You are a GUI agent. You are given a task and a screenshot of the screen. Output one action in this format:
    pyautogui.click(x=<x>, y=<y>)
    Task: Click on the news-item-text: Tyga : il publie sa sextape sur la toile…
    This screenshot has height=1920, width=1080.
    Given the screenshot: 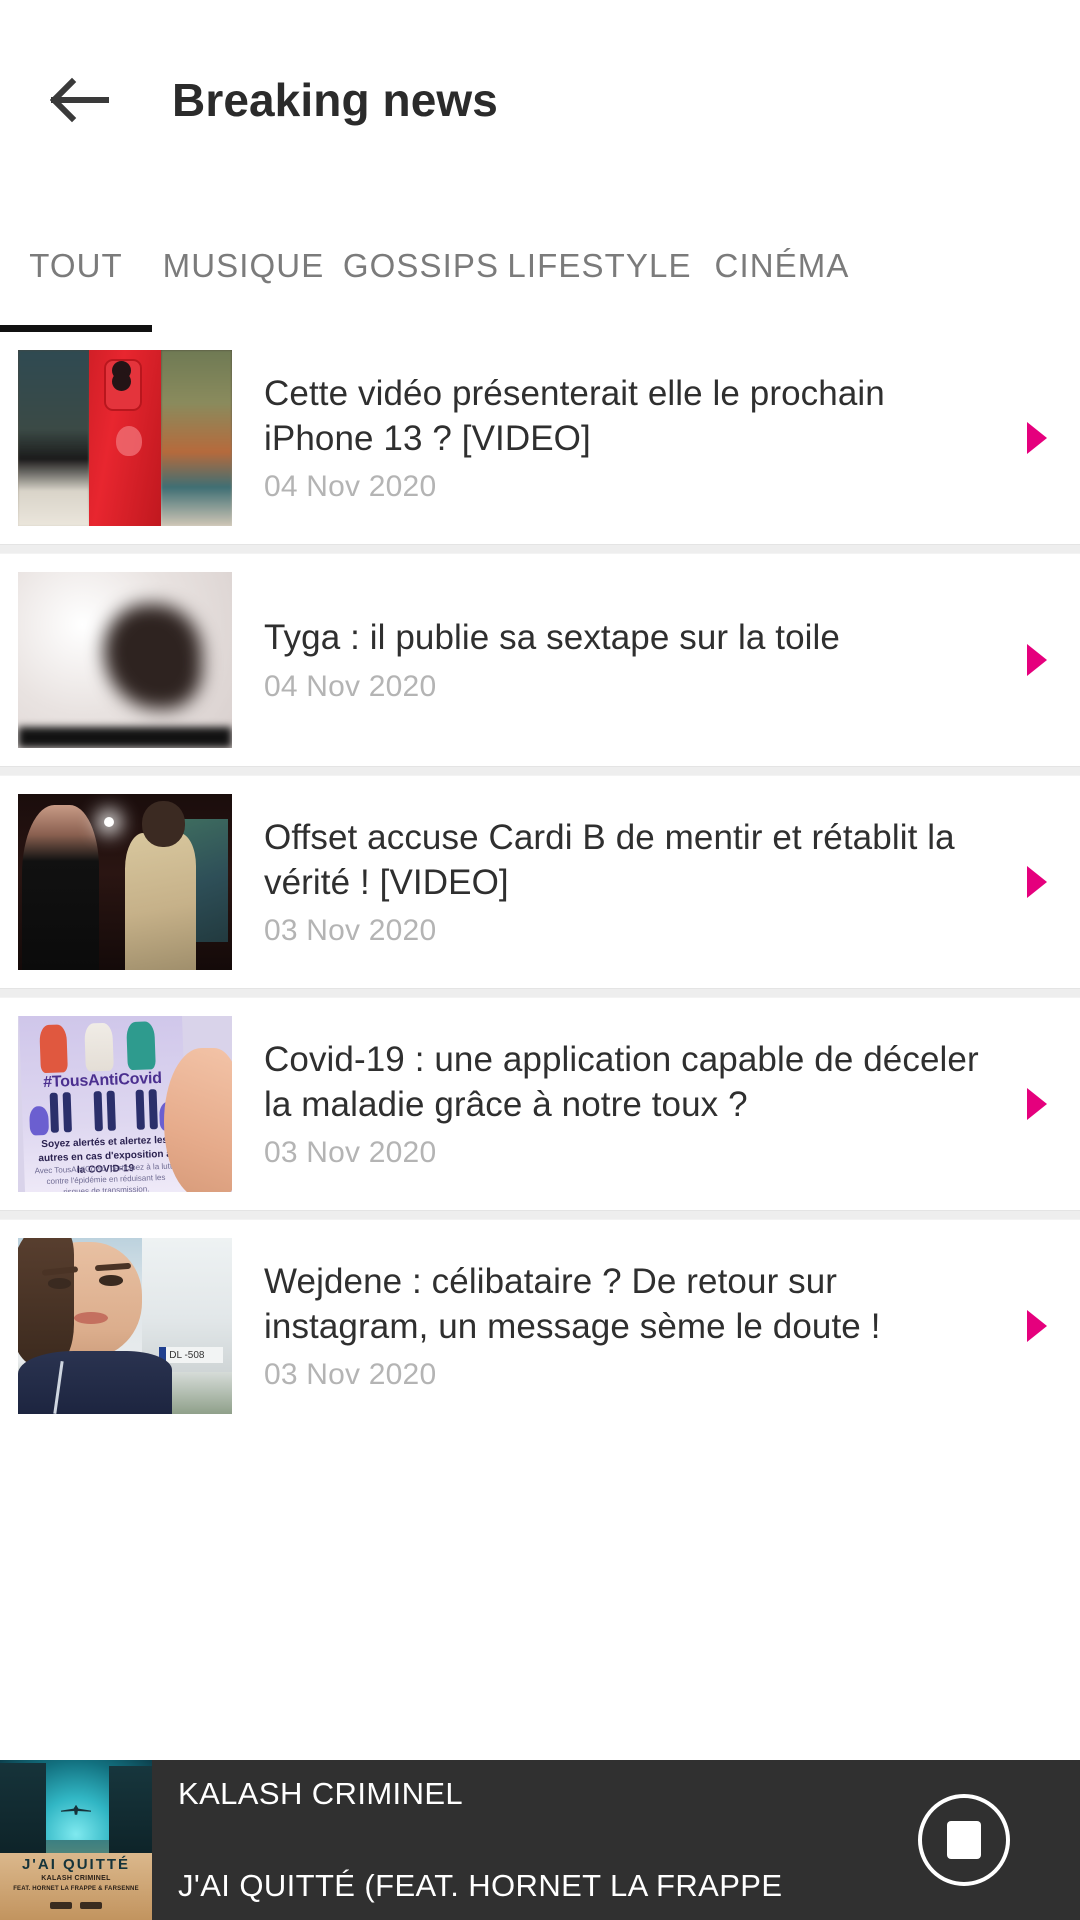 What is the action you would take?
    pyautogui.click(x=672, y=659)
    